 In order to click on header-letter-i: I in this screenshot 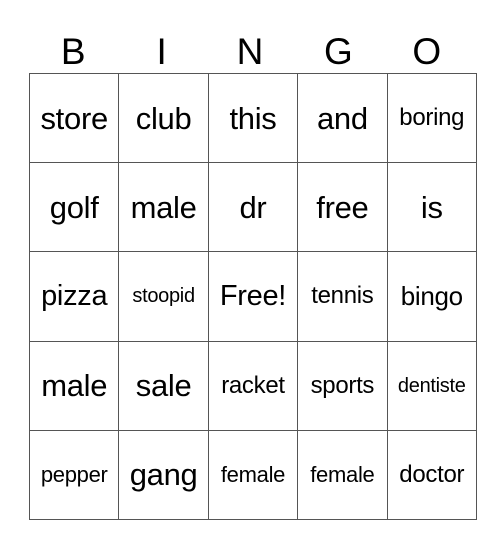, I will do `click(161, 51)`.